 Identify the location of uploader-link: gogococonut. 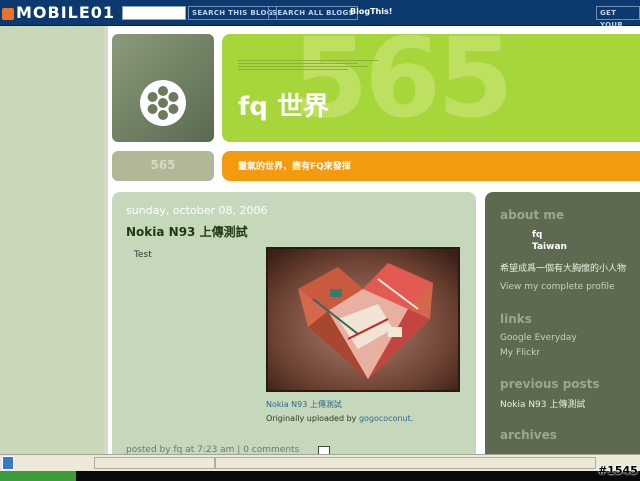
(385, 418).